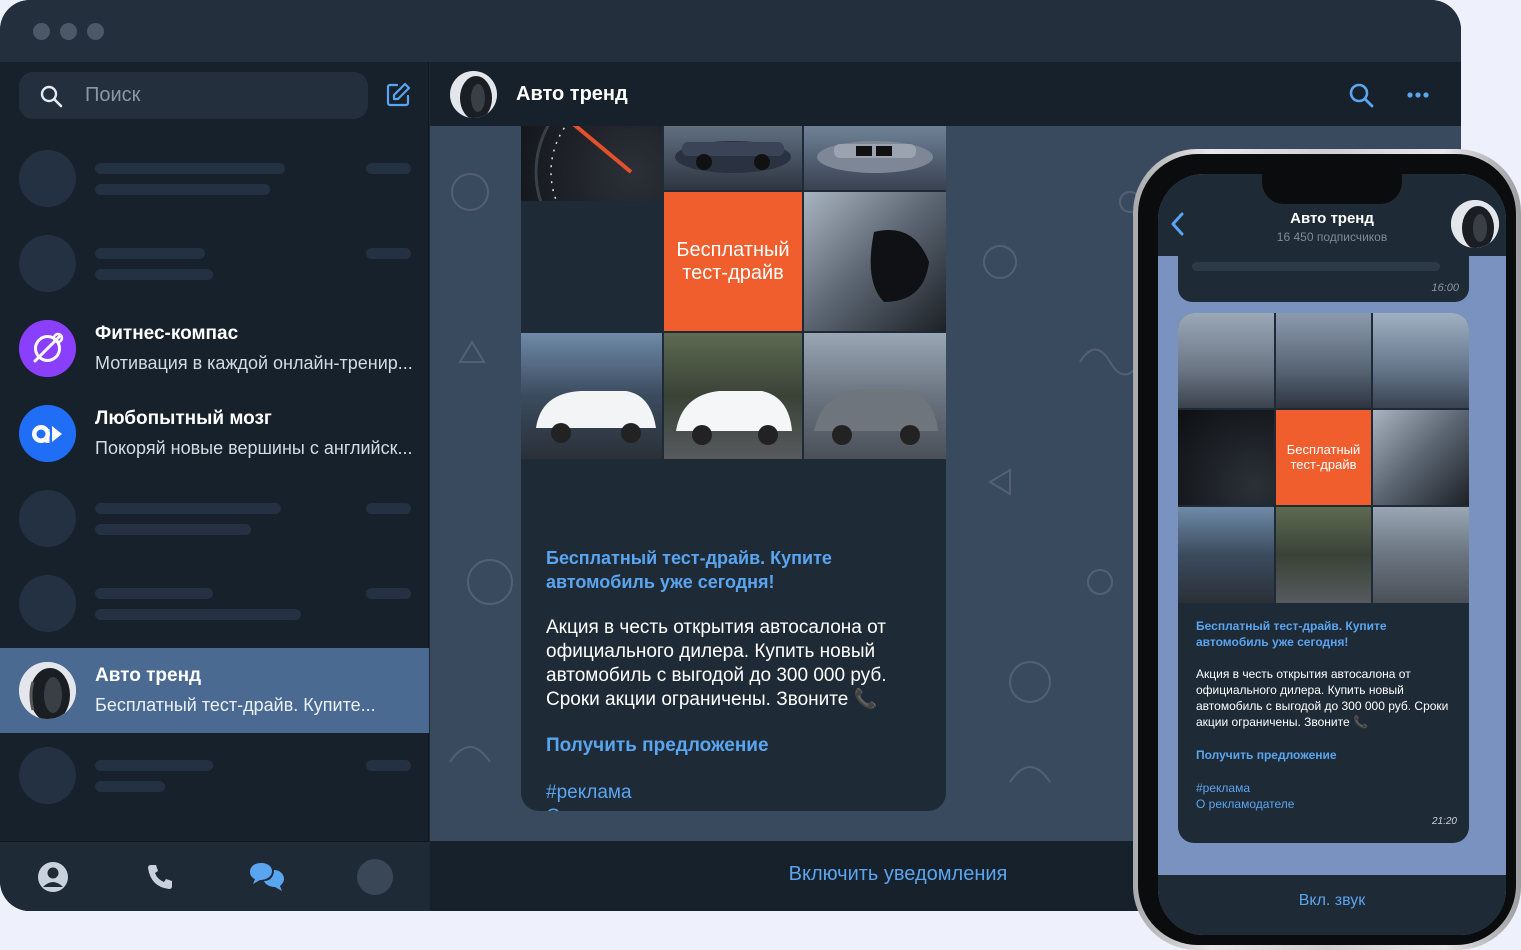 The height and width of the screenshot is (950, 1521). I want to click on chat-name: Любопытный мозг, so click(183, 418).